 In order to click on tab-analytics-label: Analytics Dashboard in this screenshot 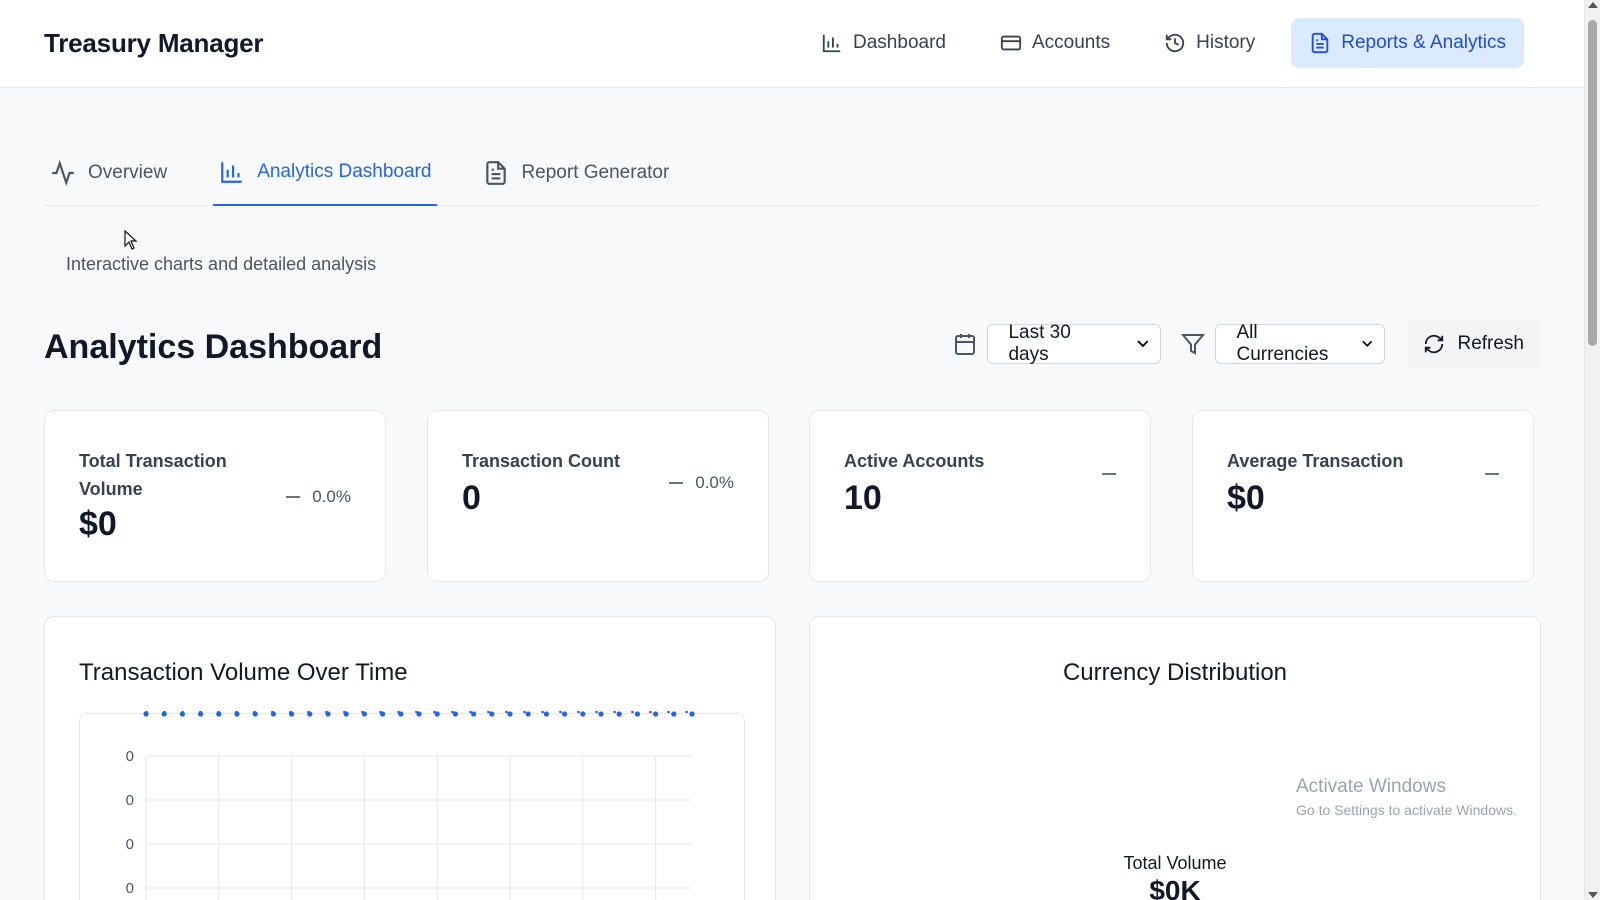, I will do `click(344, 171)`.